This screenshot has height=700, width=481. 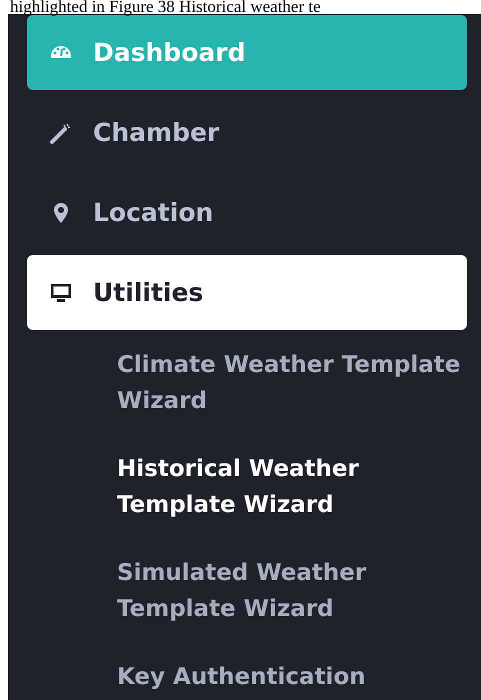 I want to click on sidebar-item: Location, so click(x=247, y=212).